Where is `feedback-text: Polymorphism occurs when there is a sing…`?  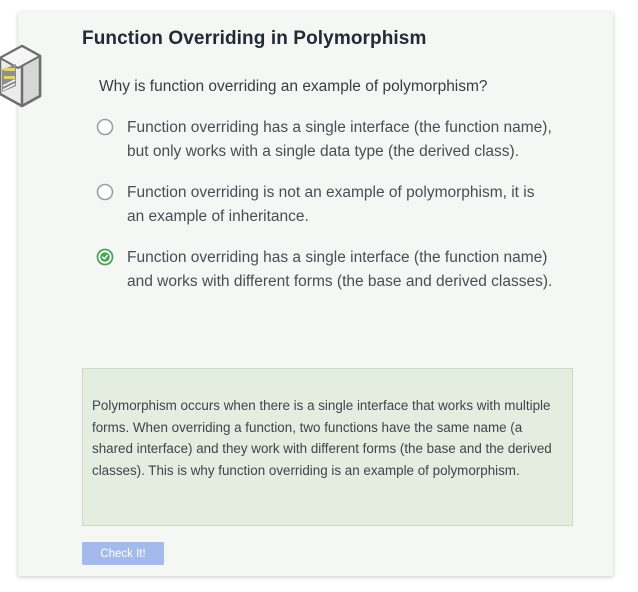
feedback-text: Polymorphism occurs when there is a sing… is located at coordinates (322, 438).